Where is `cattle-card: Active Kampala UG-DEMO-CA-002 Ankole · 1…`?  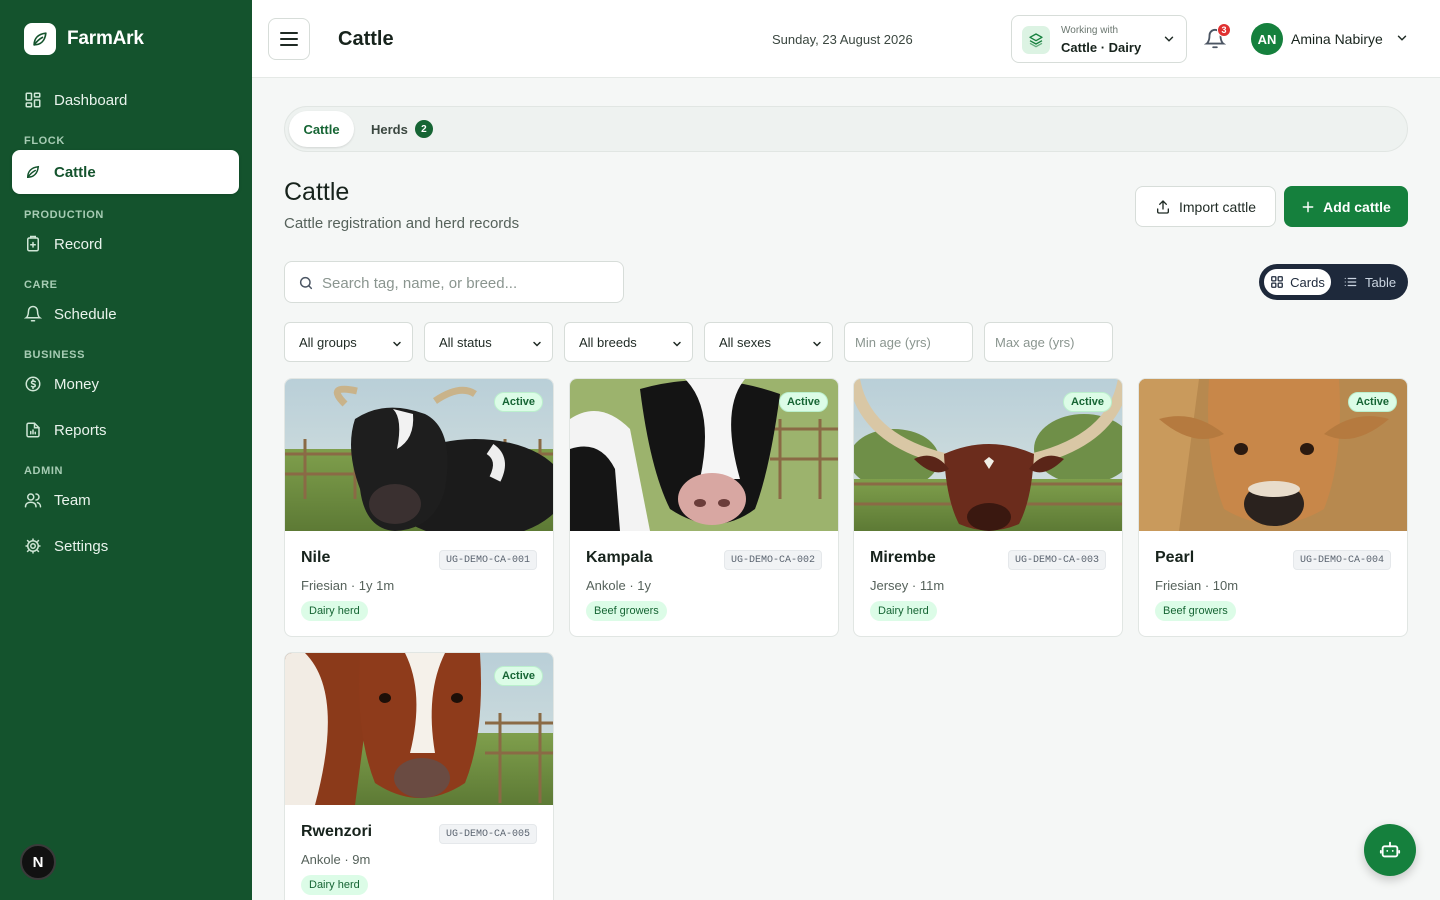 cattle-card: Active Kampala UG-DEMO-CA-002 Ankole · 1… is located at coordinates (704, 507).